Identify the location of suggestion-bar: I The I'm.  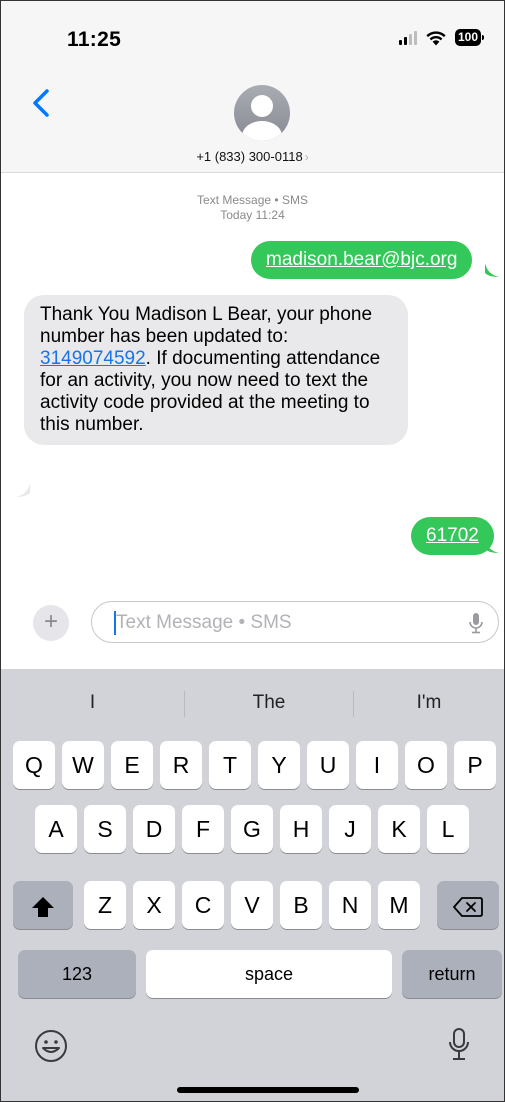
(252, 703).